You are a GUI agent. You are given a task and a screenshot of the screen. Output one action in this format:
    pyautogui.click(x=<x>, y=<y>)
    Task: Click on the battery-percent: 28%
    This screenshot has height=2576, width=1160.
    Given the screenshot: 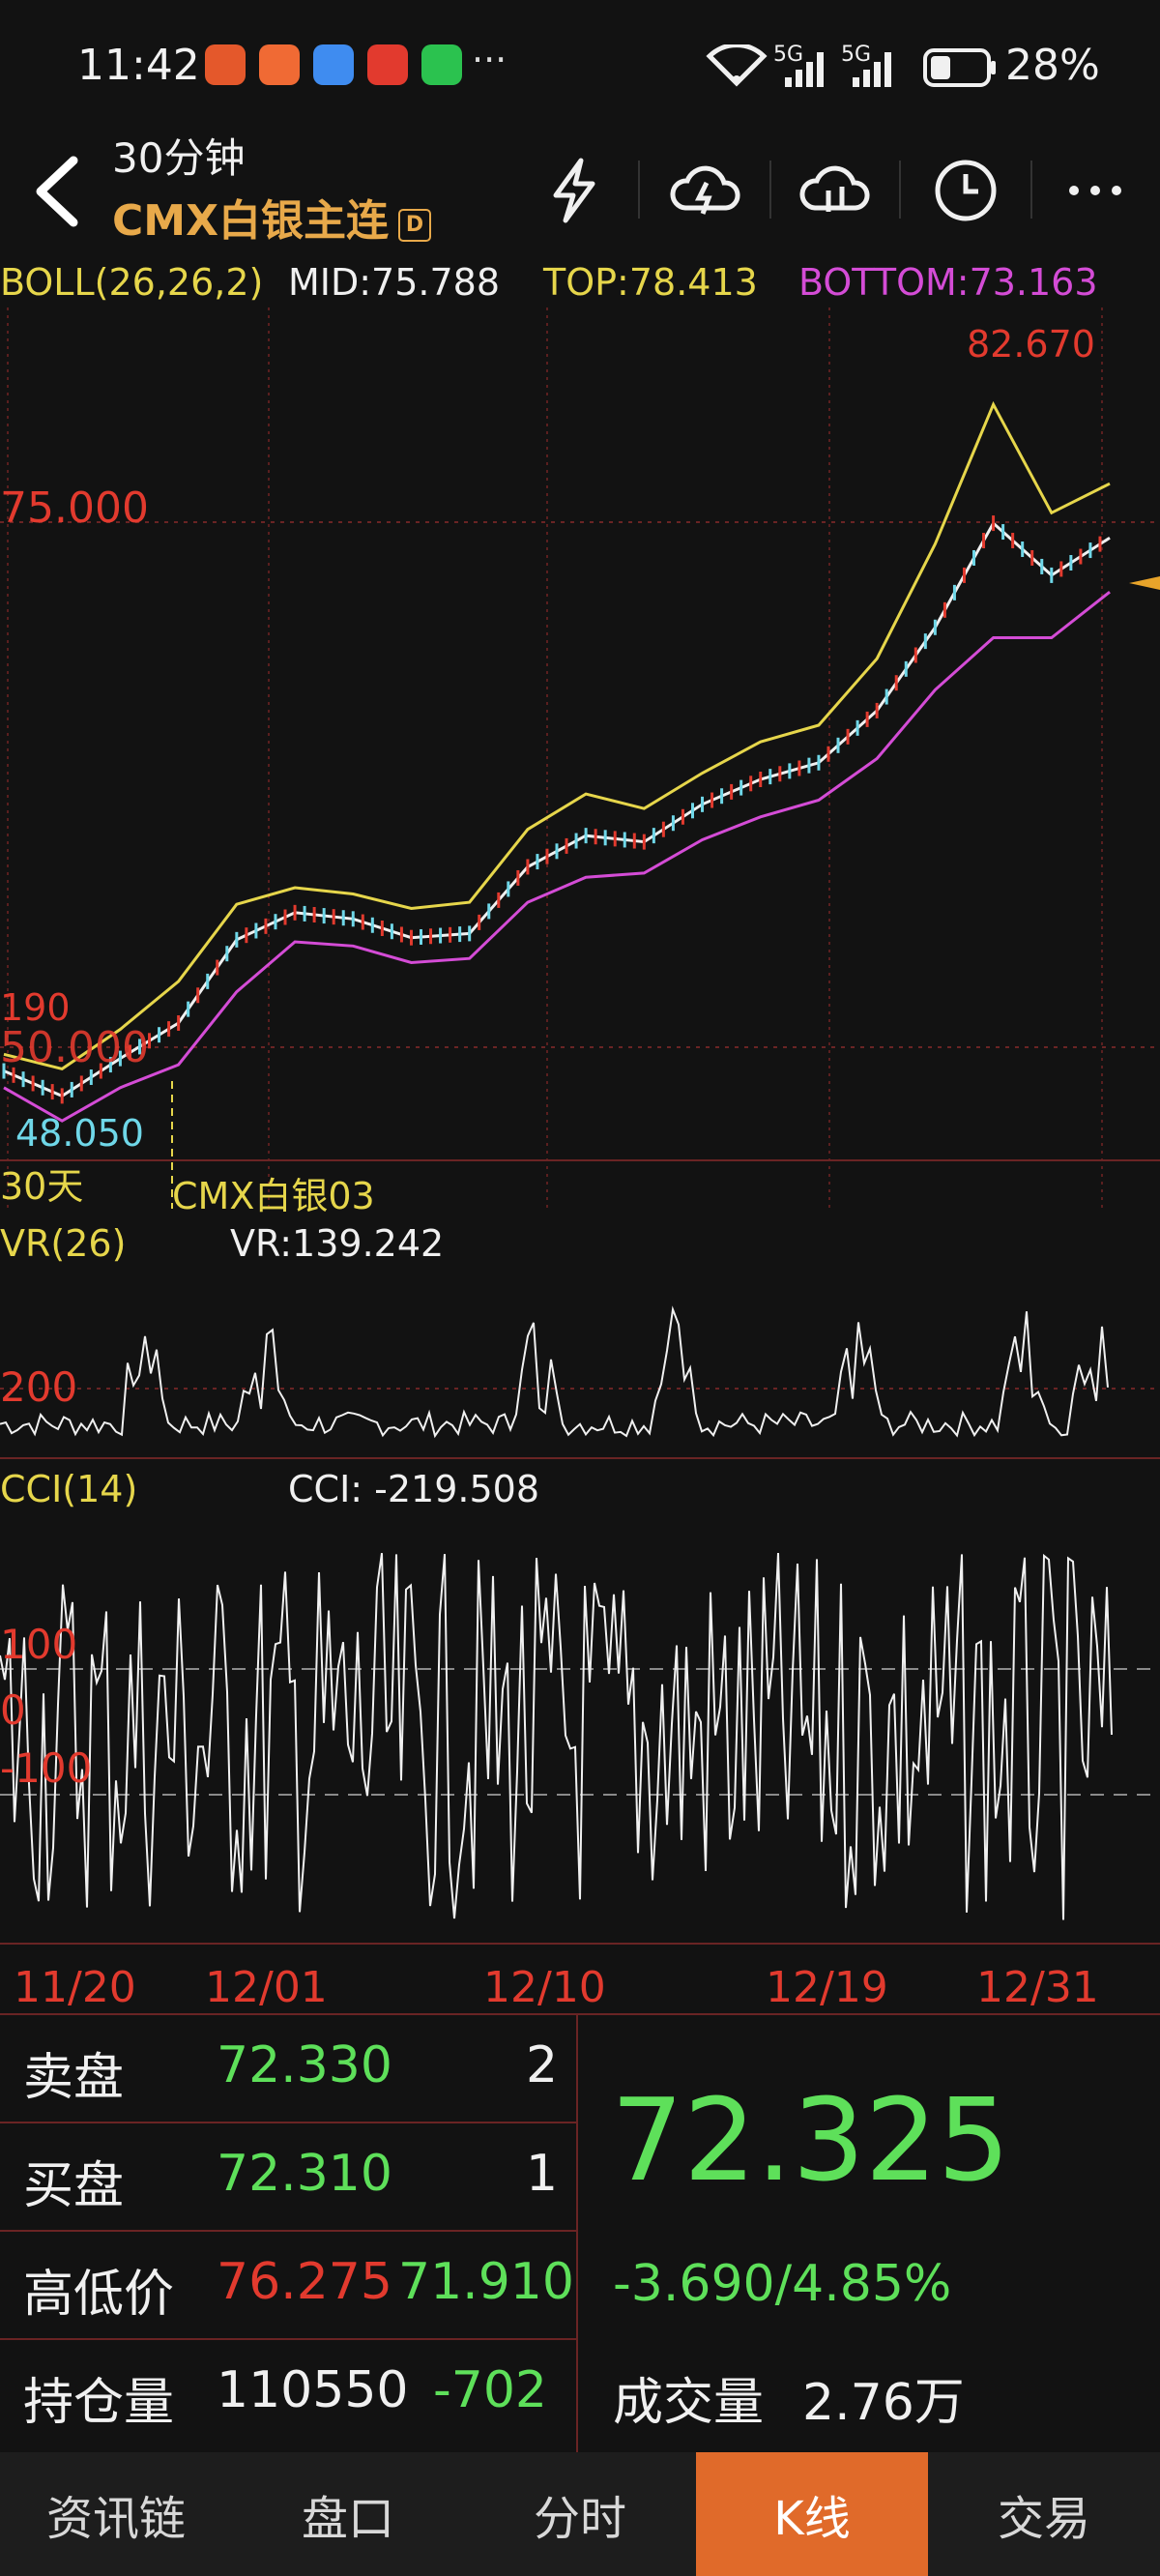 What is the action you would take?
    pyautogui.click(x=1053, y=65)
    